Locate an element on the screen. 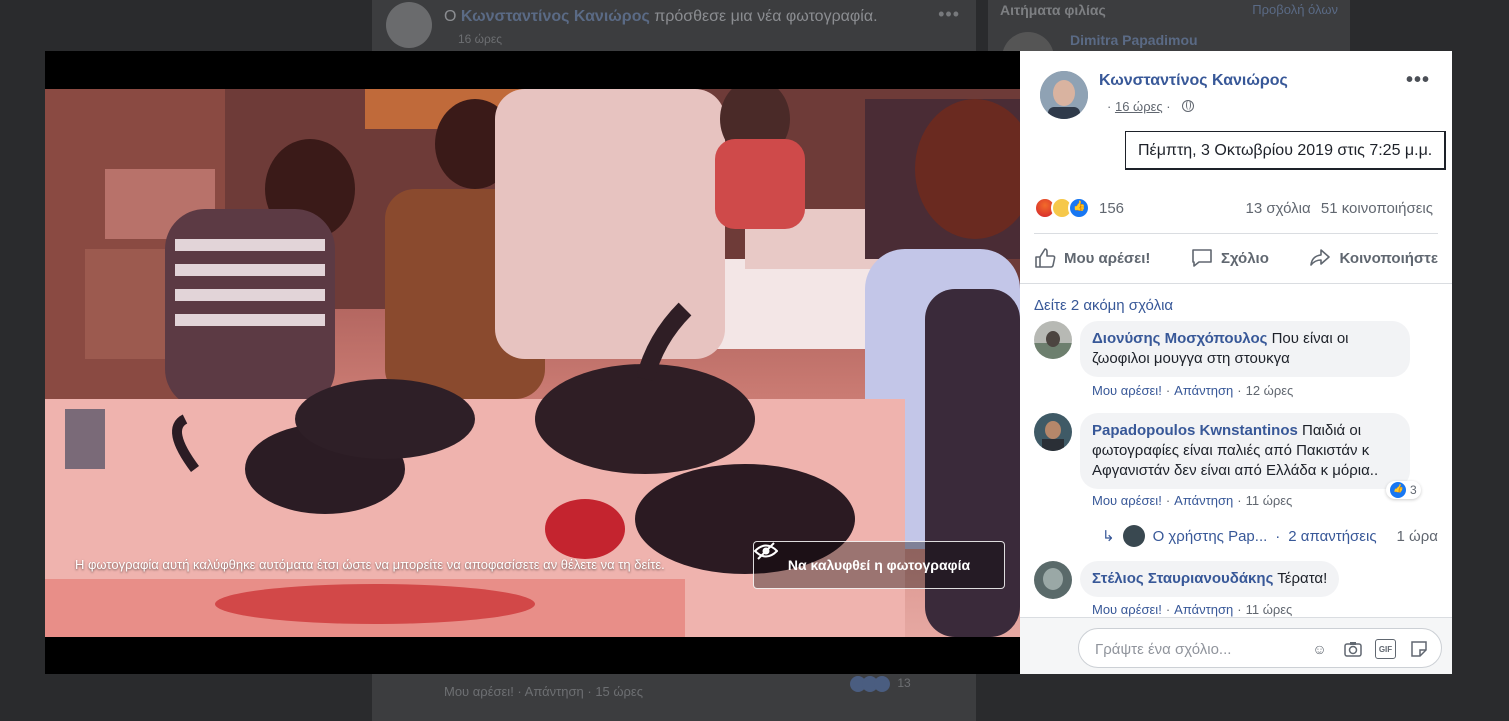  post-time: 16 ώρες is located at coordinates (1139, 106).